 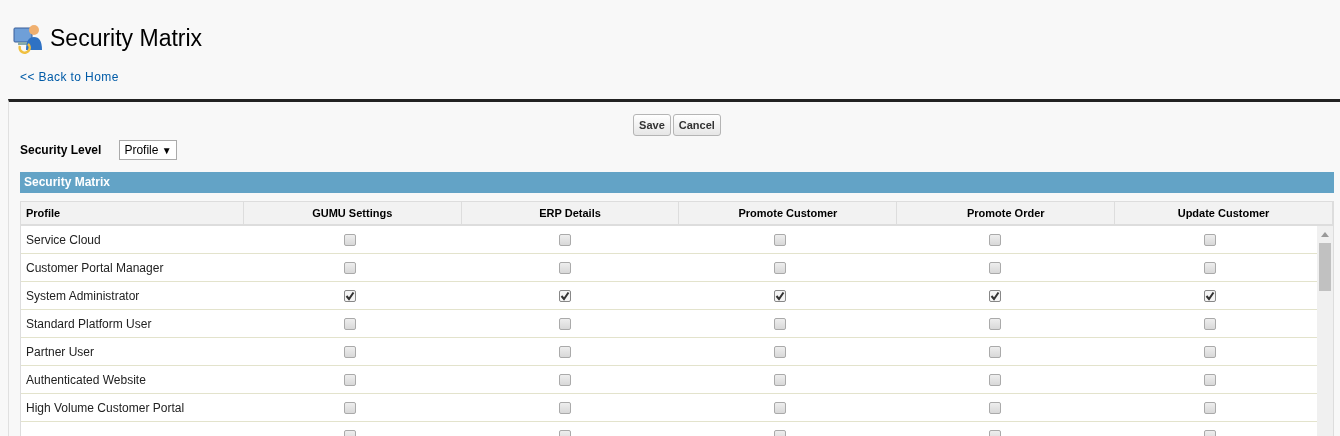 I want to click on scroll-up-arrow-icon, so click(x=1325, y=234).